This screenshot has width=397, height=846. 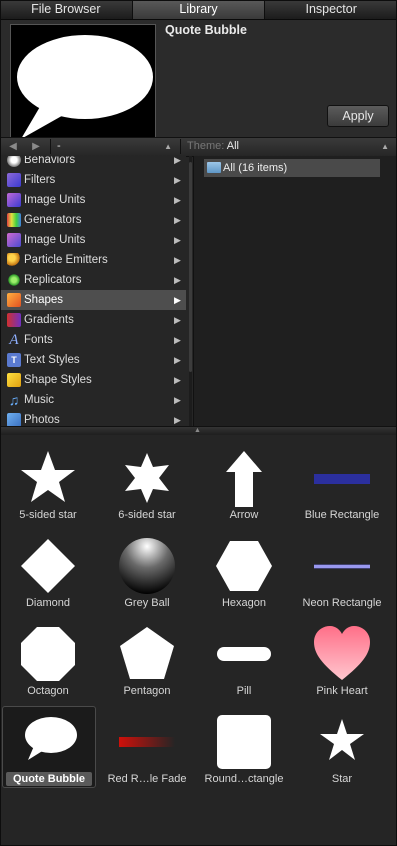 I want to click on preview-title: Quote Bubble, so click(x=206, y=30).